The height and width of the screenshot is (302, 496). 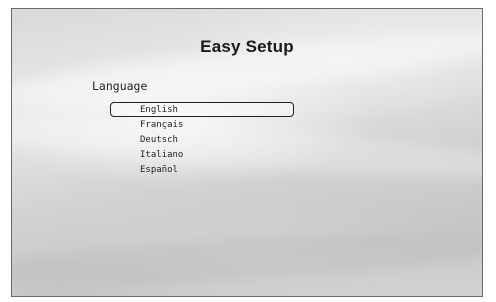 I want to click on language-option-espanol: Español, so click(x=202, y=169).